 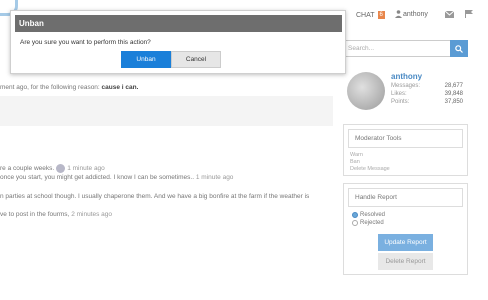 What do you see at coordinates (398, 15) in the screenshot?
I see `user-icon` at bounding box center [398, 15].